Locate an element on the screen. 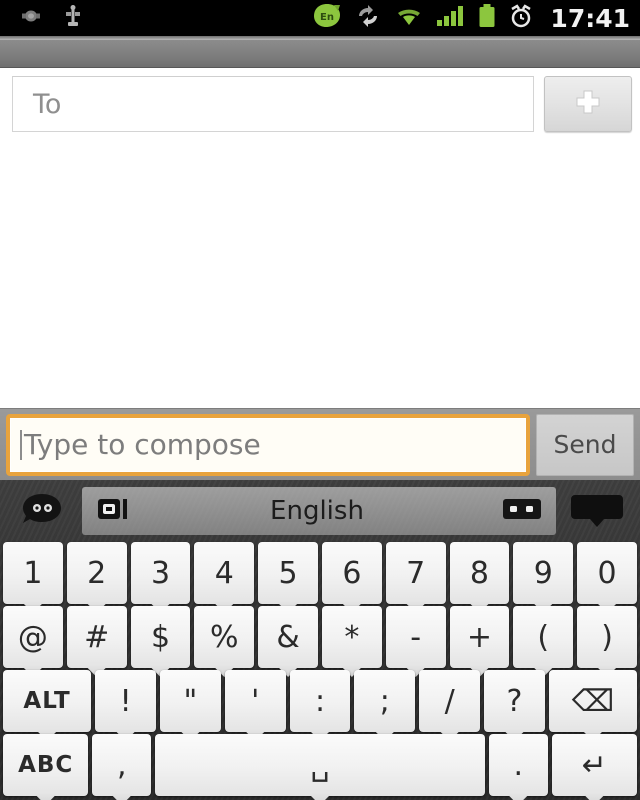  keyboard-toolbar: English is located at coordinates (320, 511).